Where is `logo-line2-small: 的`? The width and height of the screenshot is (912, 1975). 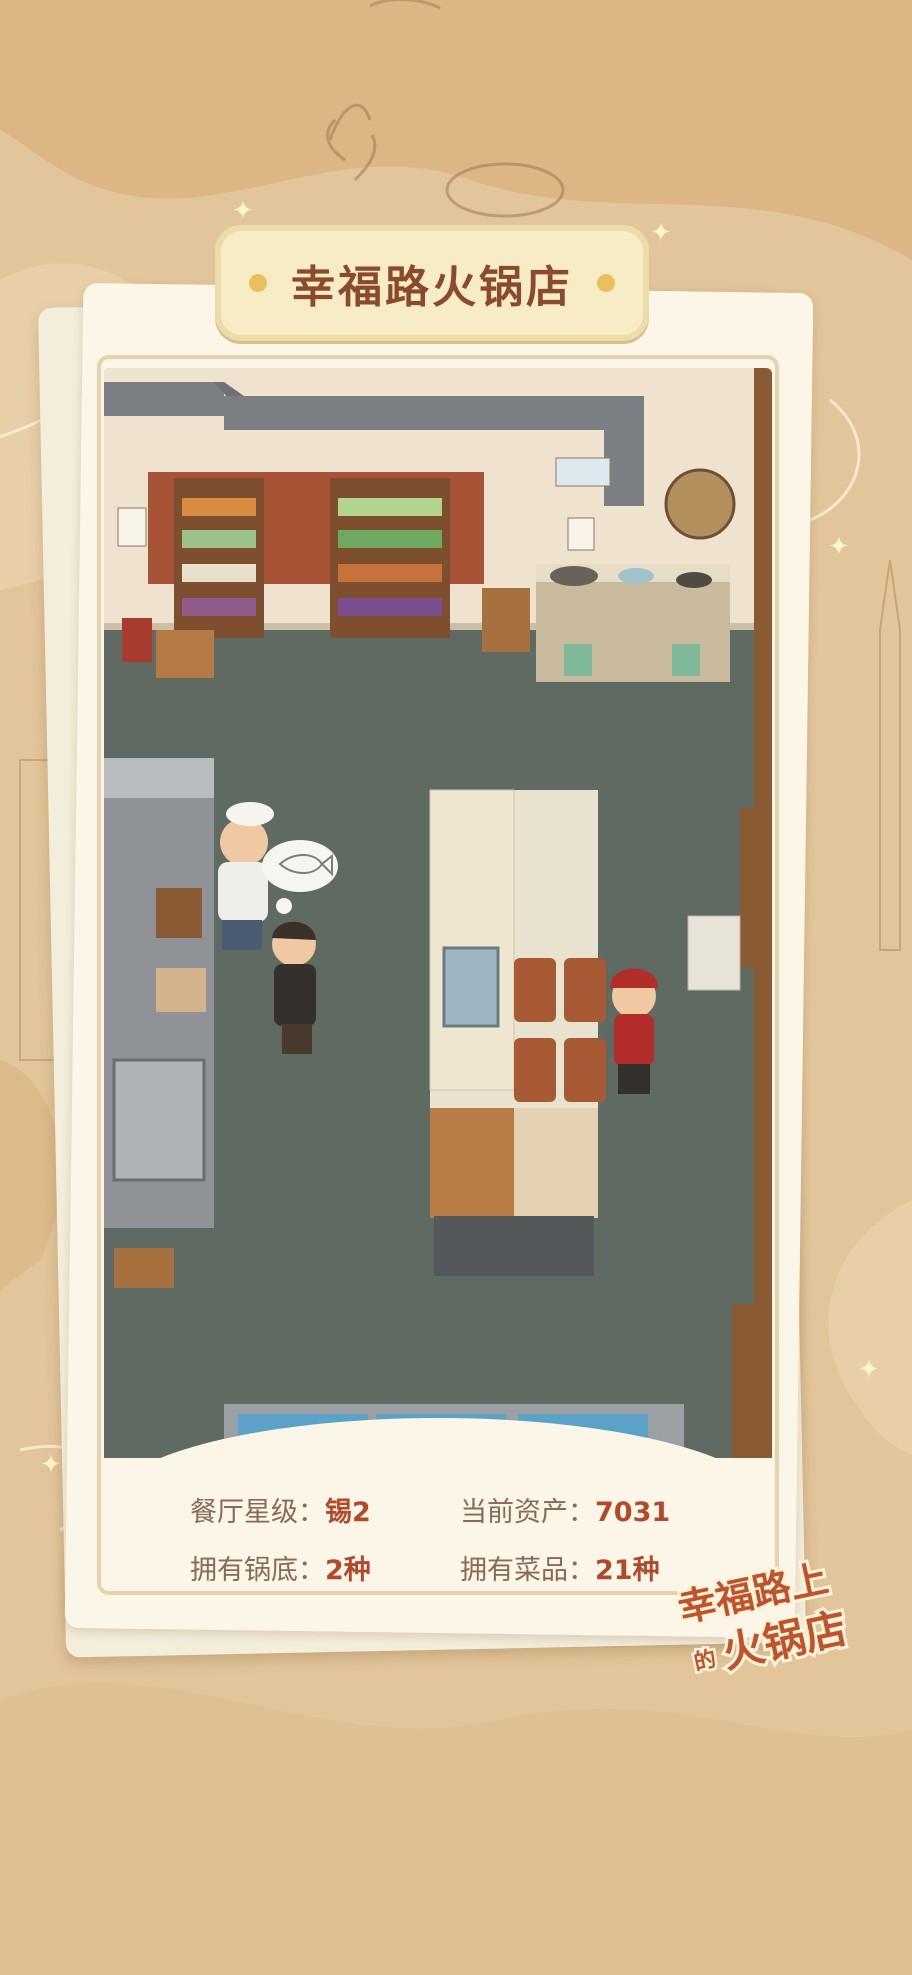 logo-line2-small: 的 is located at coordinates (705, 1661).